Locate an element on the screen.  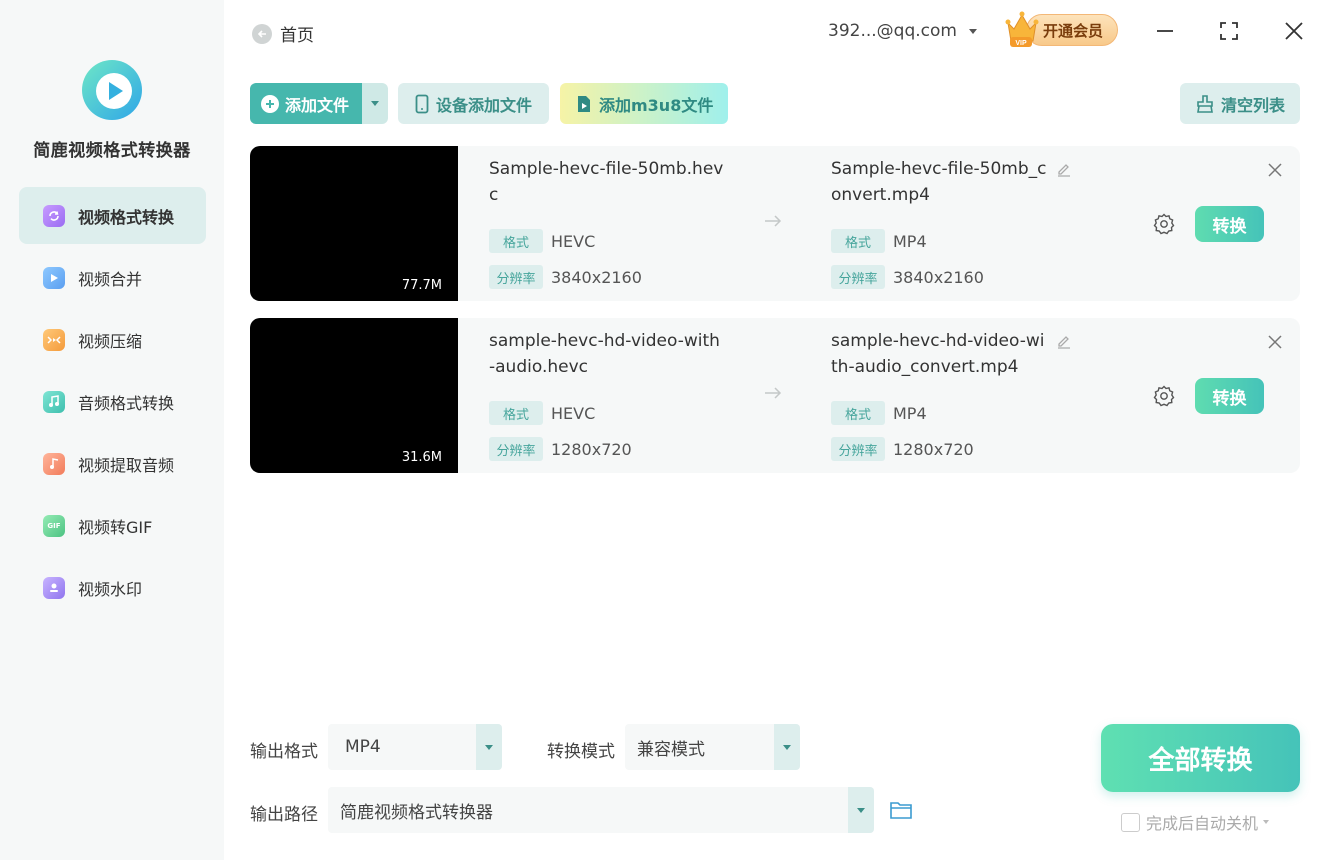
output-format-dropdown is located at coordinates (489, 747).